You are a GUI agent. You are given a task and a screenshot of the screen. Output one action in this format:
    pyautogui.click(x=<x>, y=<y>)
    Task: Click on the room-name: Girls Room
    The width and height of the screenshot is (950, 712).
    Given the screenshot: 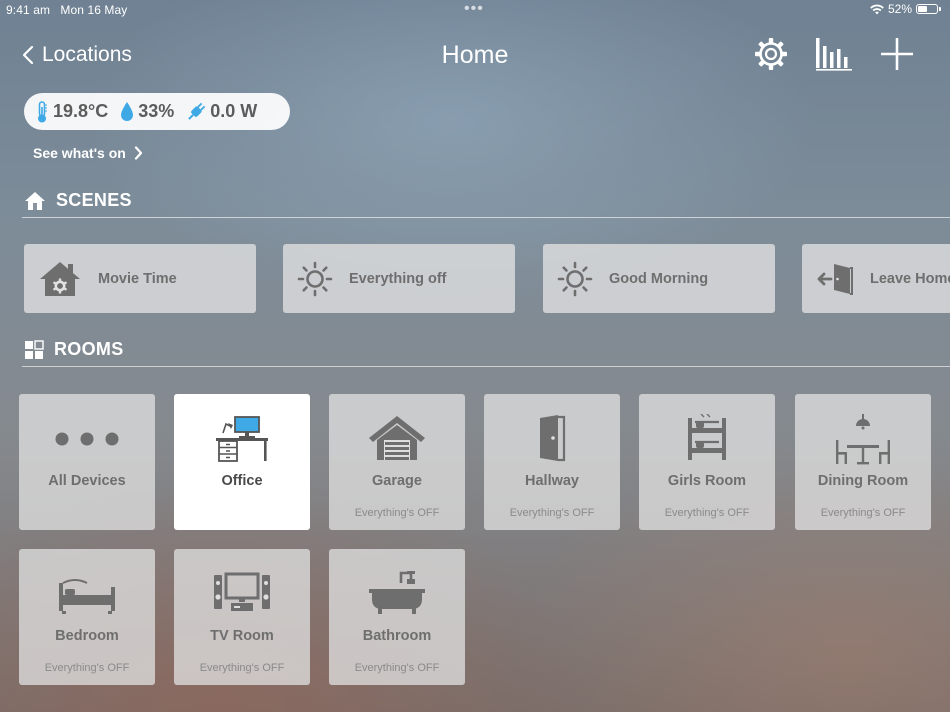 What is the action you would take?
    pyautogui.click(x=707, y=481)
    